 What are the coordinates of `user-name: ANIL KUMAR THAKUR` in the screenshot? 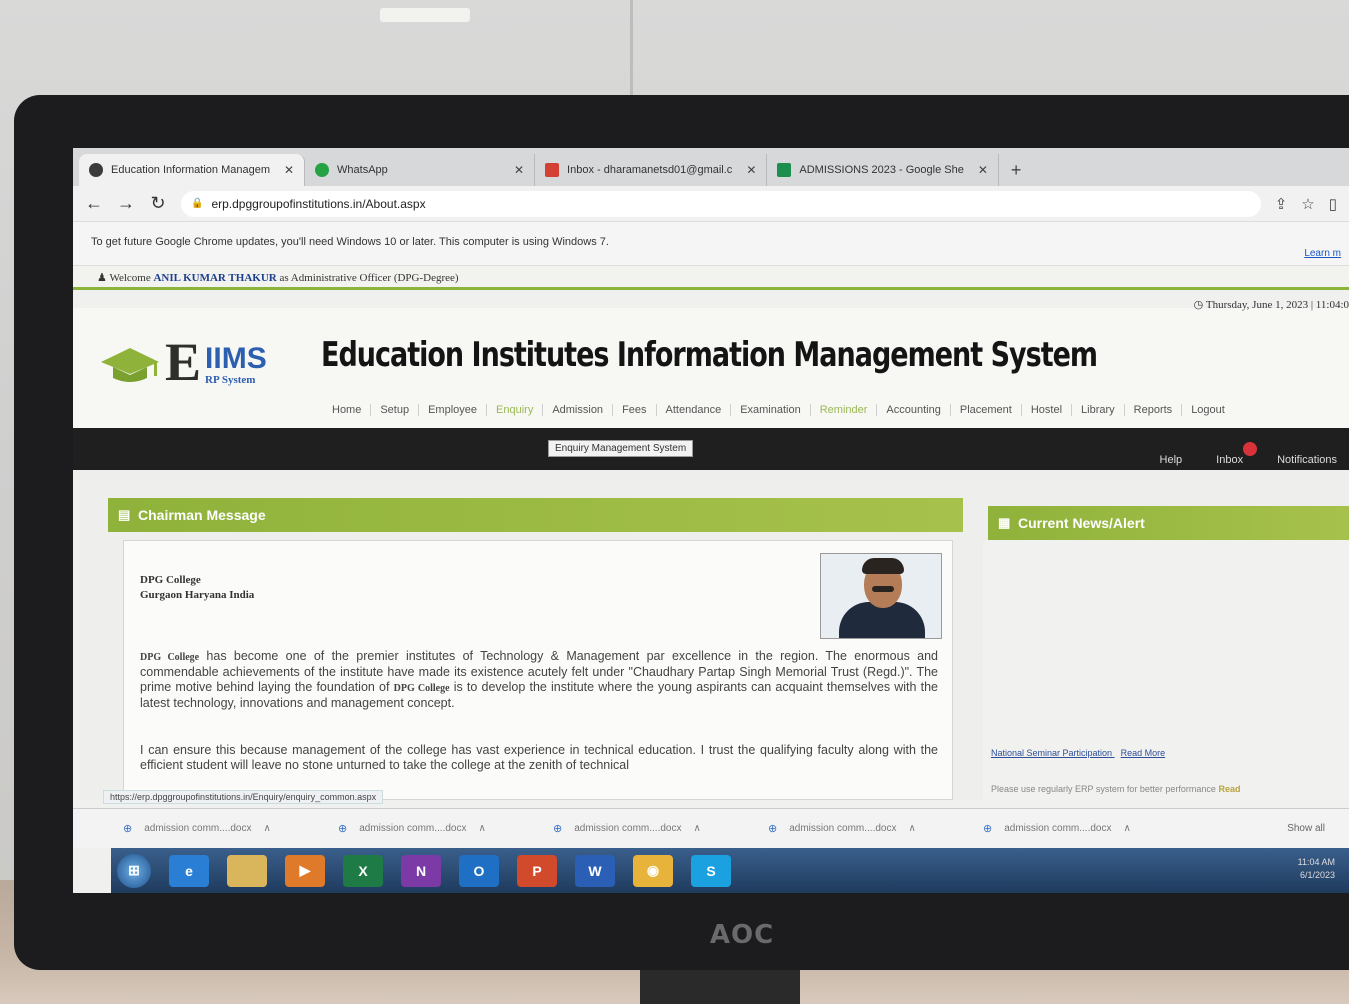 It's located at (215, 278).